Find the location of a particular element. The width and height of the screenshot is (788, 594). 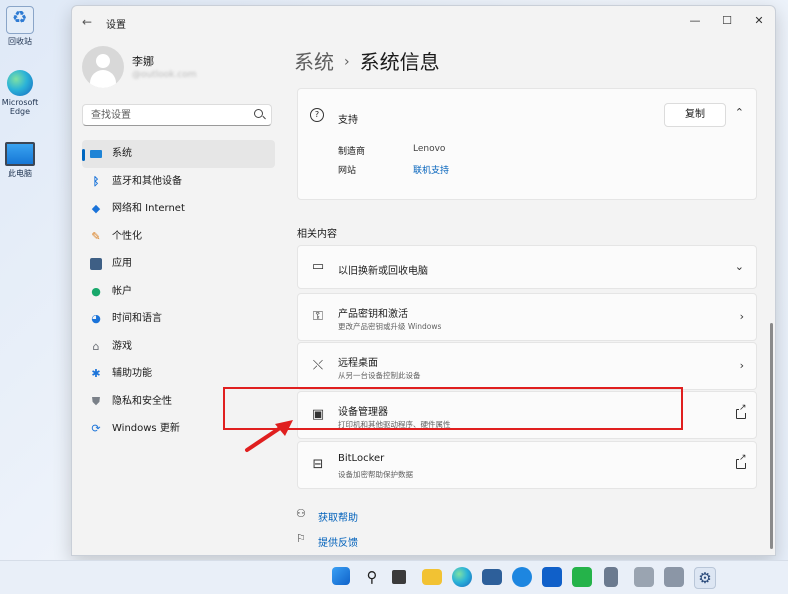

sidebar-item-label: 隐私和安全性 is located at coordinates (142, 401).